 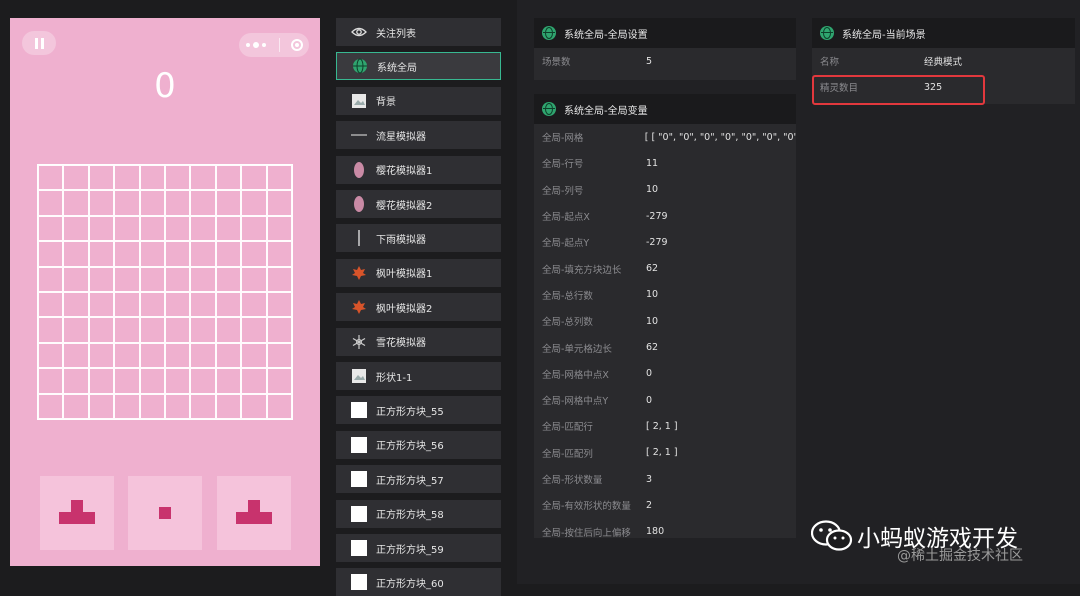 I want to click on property-row: 全局-起点X -279, so click(x=665, y=216).